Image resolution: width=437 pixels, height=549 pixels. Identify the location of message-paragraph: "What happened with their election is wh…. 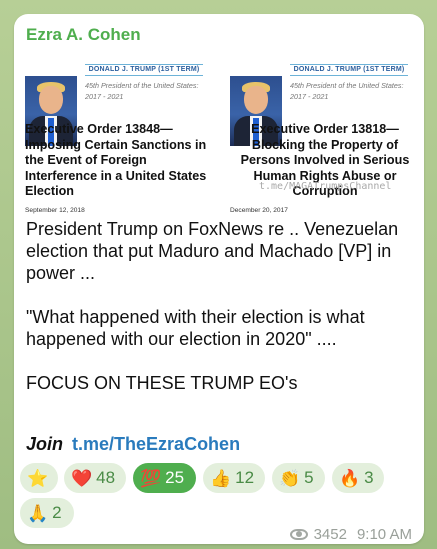
(198, 328).